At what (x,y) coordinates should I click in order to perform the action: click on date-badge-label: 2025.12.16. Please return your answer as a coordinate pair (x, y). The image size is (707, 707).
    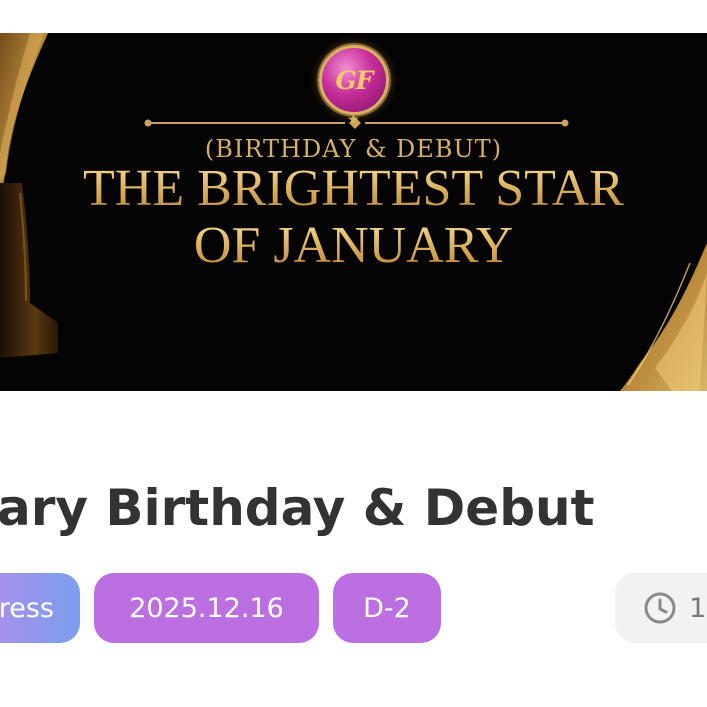
    Looking at the image, I should click on (206, 608).